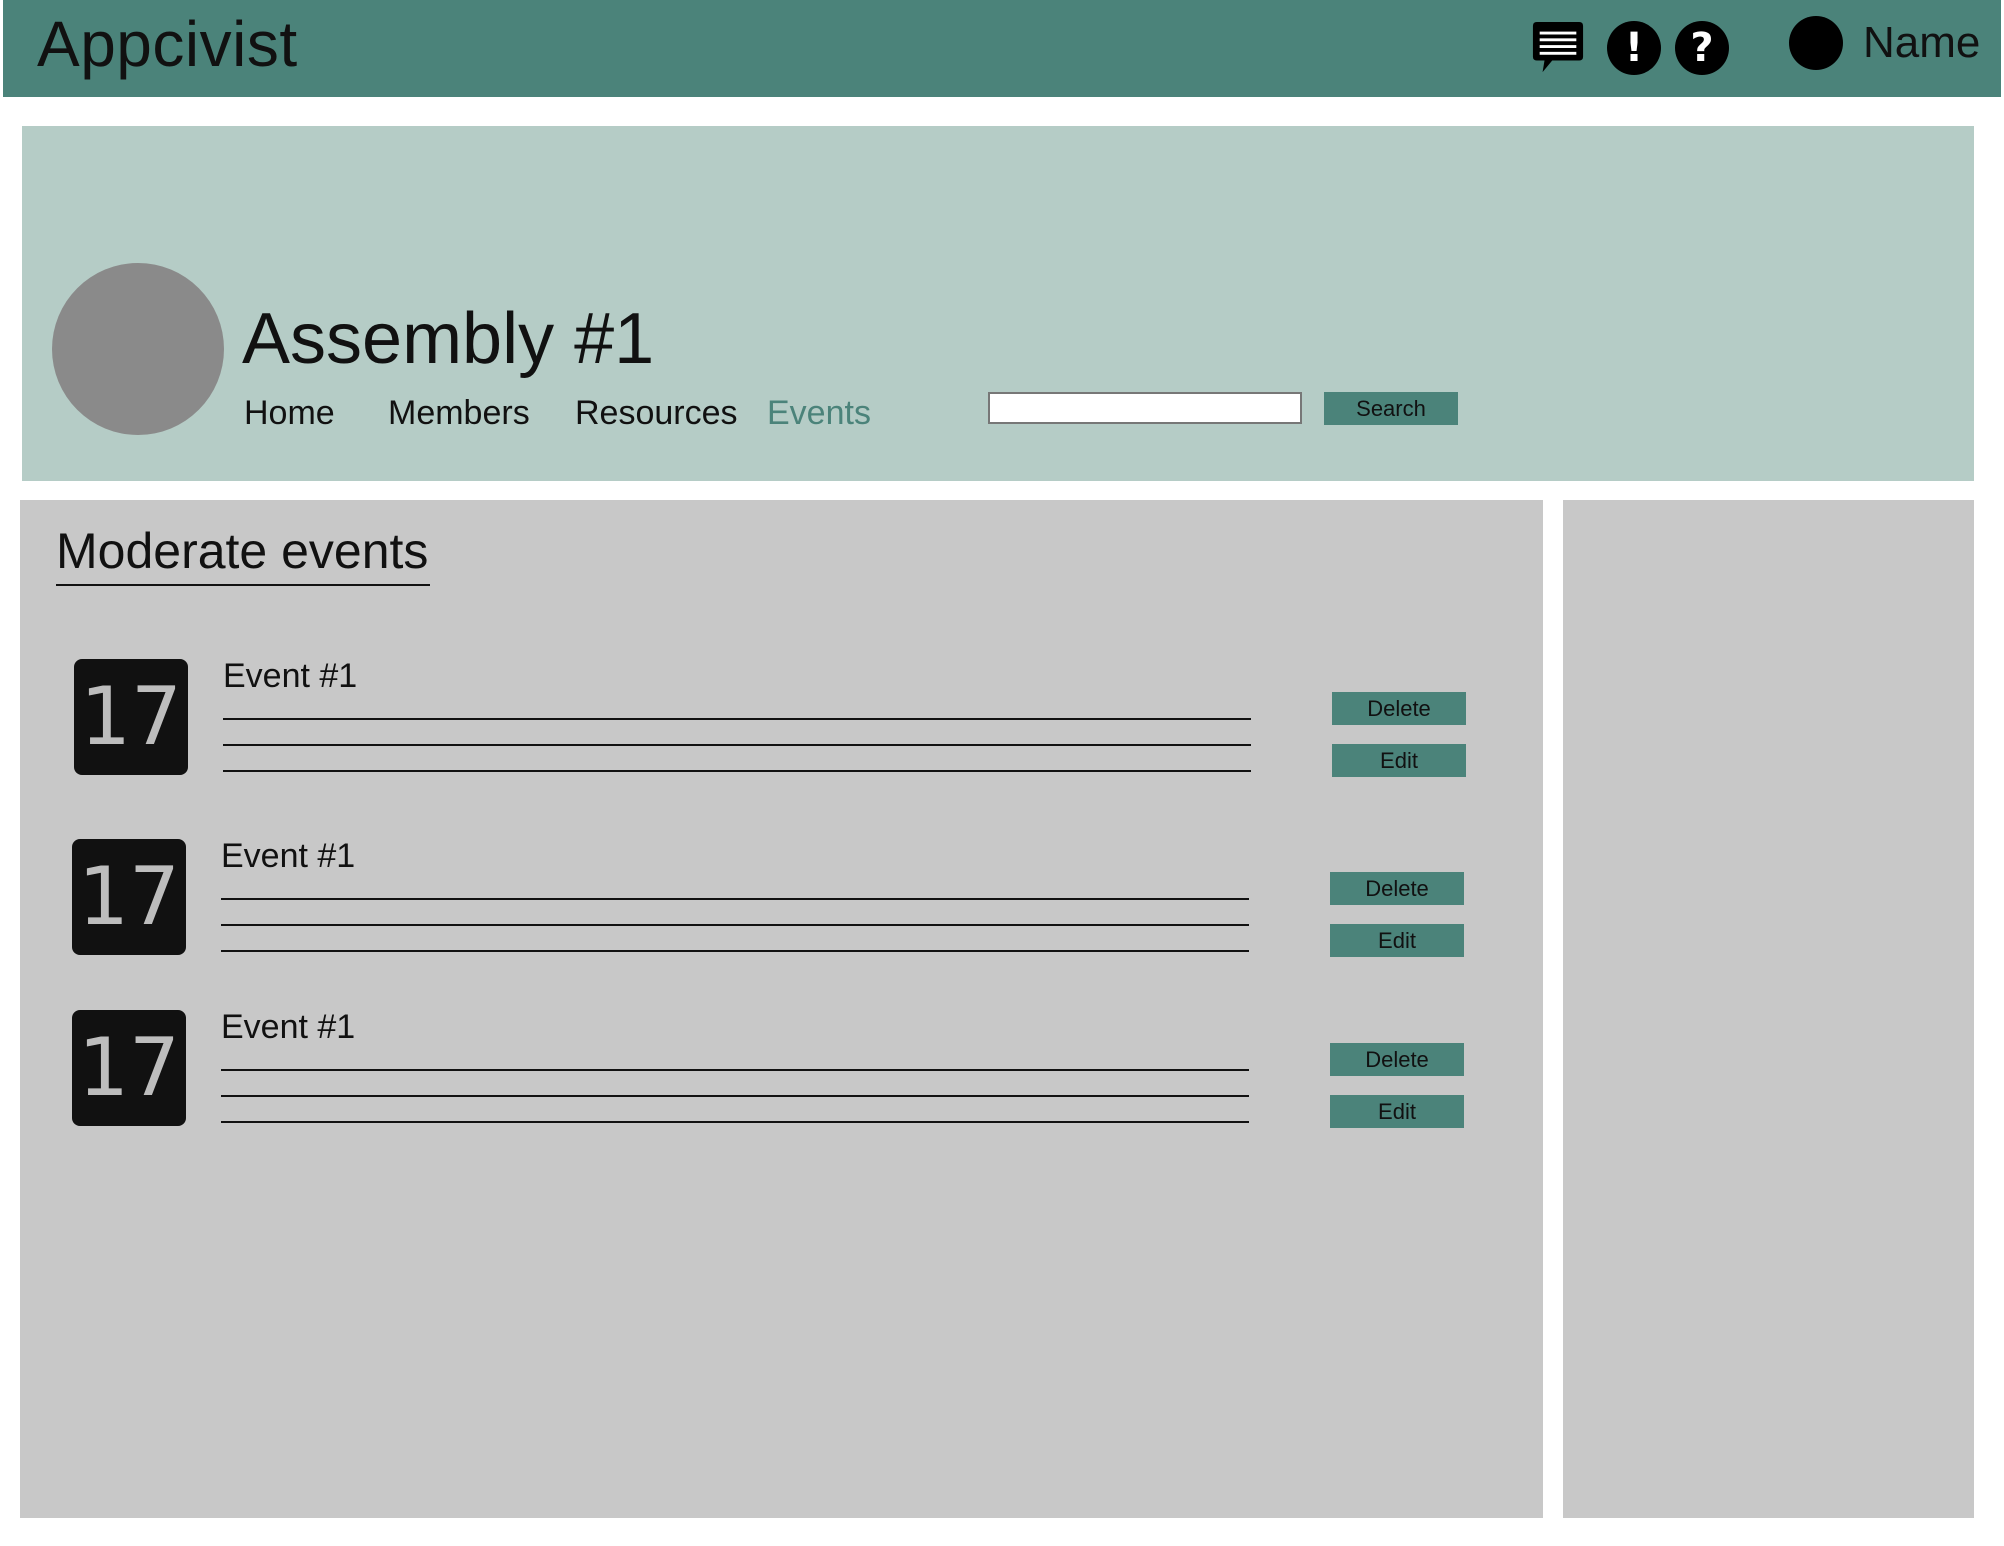  Describe the element at coordinates (656, 413) in the screenshot. I see `nav-resources: Resources` at that location.